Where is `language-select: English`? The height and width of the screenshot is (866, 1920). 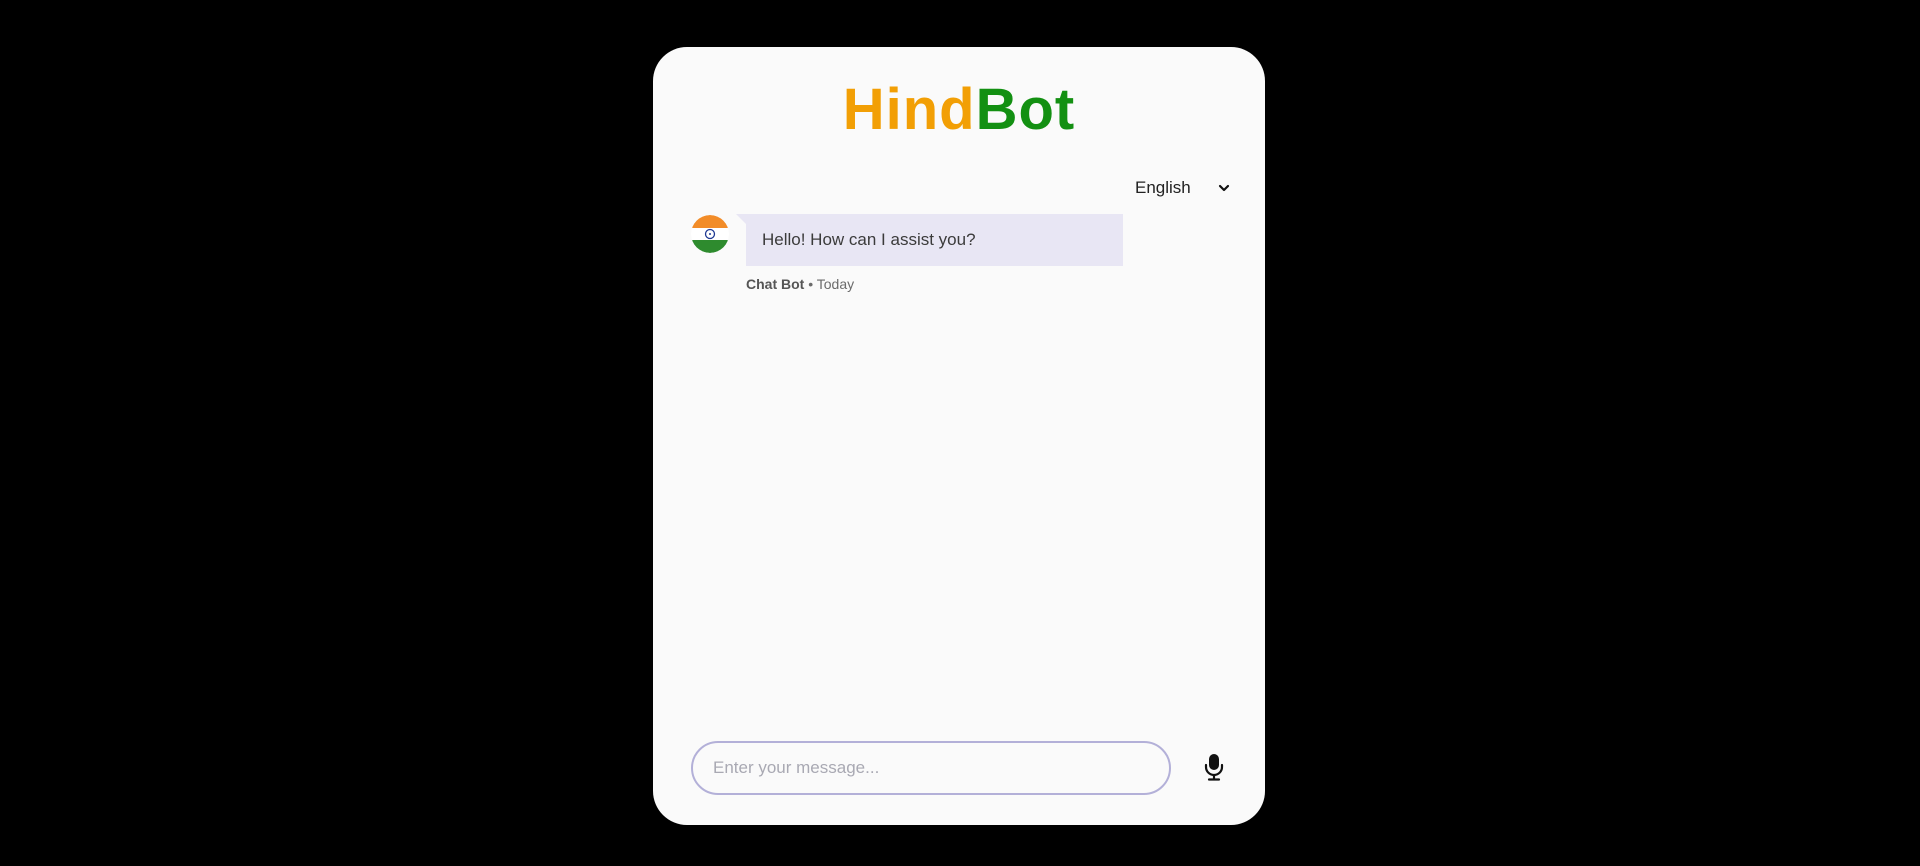 language-select: English is located at coordinates (1184, 188).